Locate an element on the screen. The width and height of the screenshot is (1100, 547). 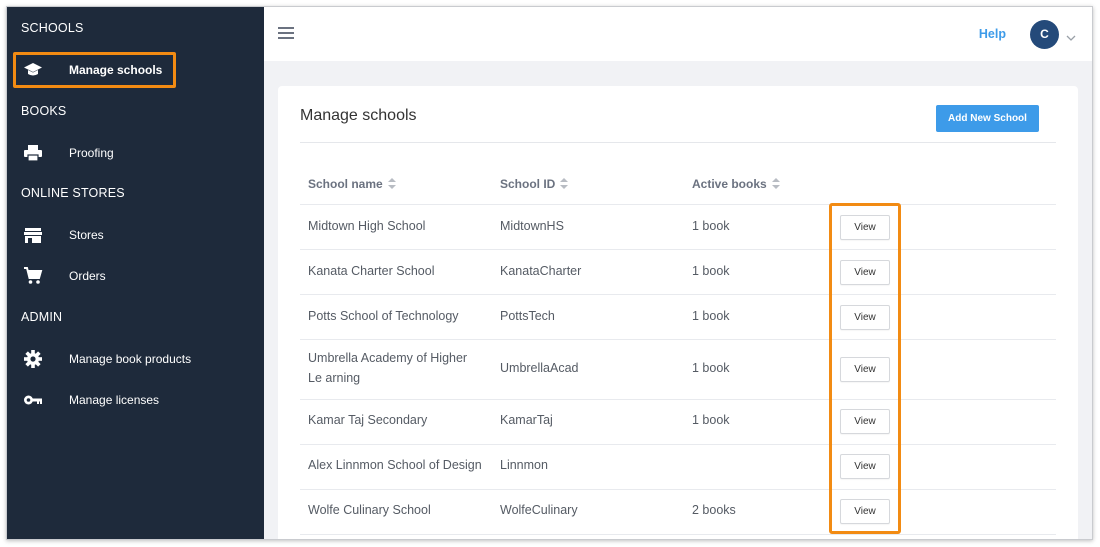
school-id-cell: MidtownHS is located at coordinates (532, 226).